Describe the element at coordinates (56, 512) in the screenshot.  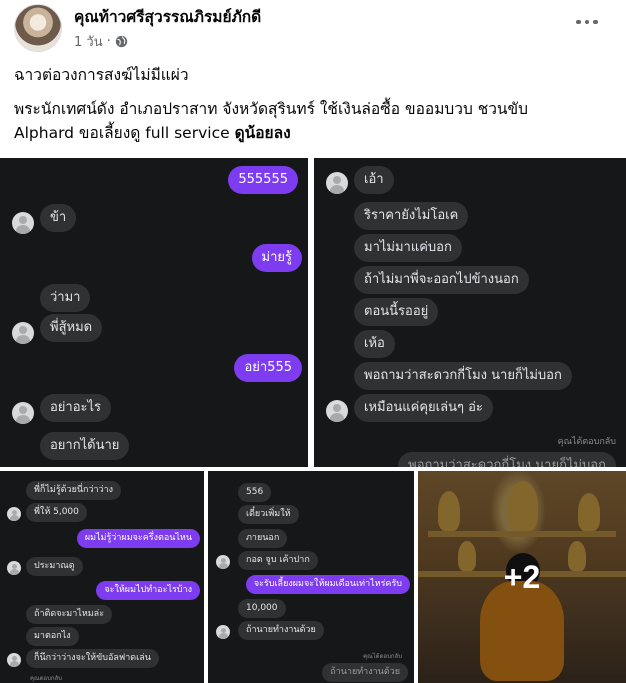
I see `chat-bubble-received: พี่ให้ 5,000` at that location.